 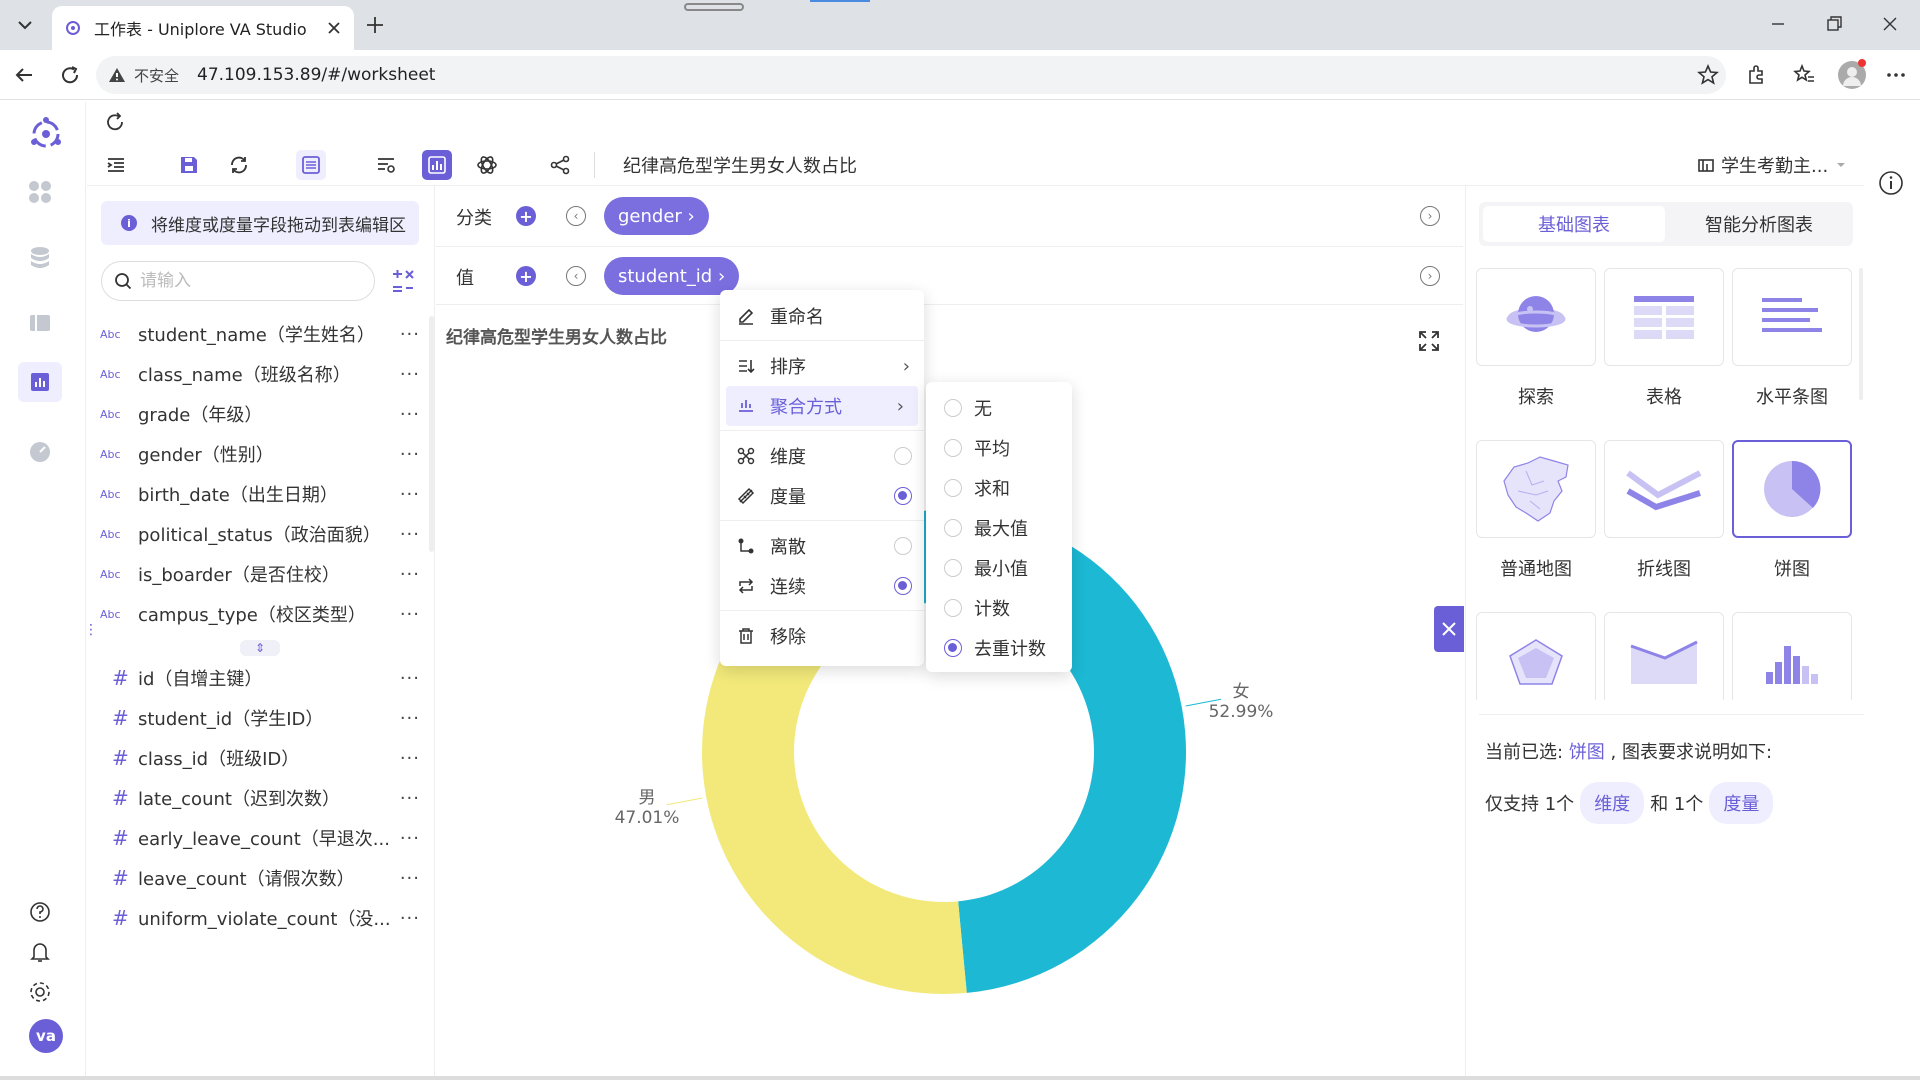 What do you see at coordinates (1430, 216) in the screenshot?
I see `category-right-arrow: ›` at bounding box center [1430, 216].